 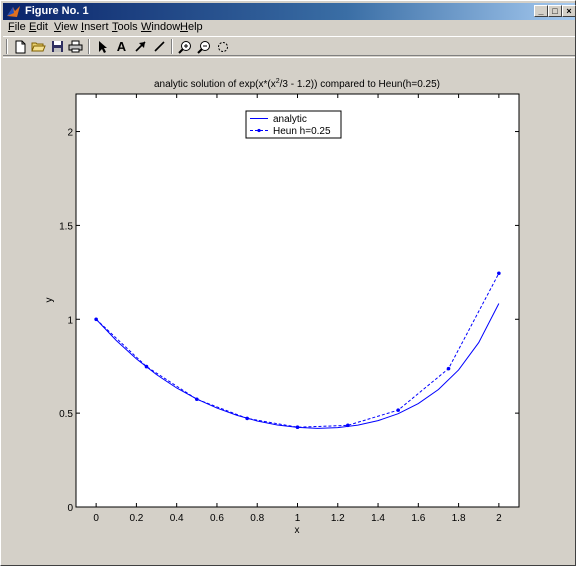 What do you see at coordinates (70, 320) in the screenshot?
I see `y-tick-label: 1` at bounding box center [70, 320].